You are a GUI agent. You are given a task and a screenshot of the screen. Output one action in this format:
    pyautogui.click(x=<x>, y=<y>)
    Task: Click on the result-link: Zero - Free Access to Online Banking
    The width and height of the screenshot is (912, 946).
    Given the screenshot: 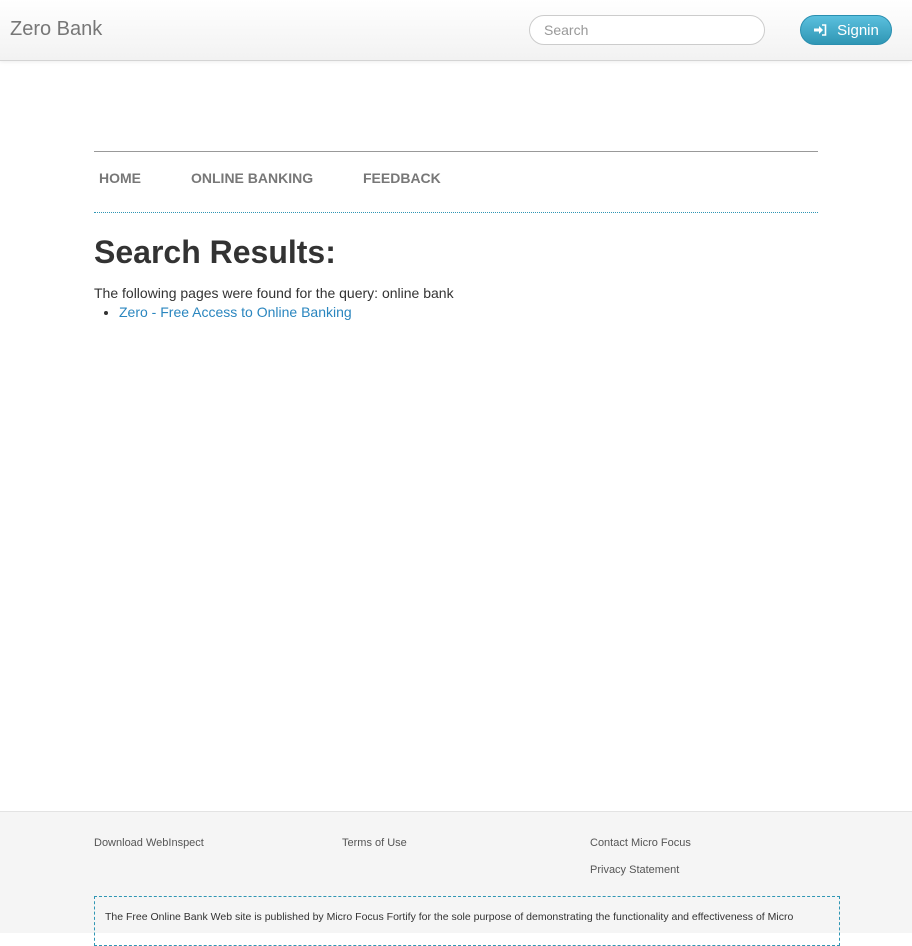 What is the action you would take?
    pyautogui.click(x=235, y=312)
    